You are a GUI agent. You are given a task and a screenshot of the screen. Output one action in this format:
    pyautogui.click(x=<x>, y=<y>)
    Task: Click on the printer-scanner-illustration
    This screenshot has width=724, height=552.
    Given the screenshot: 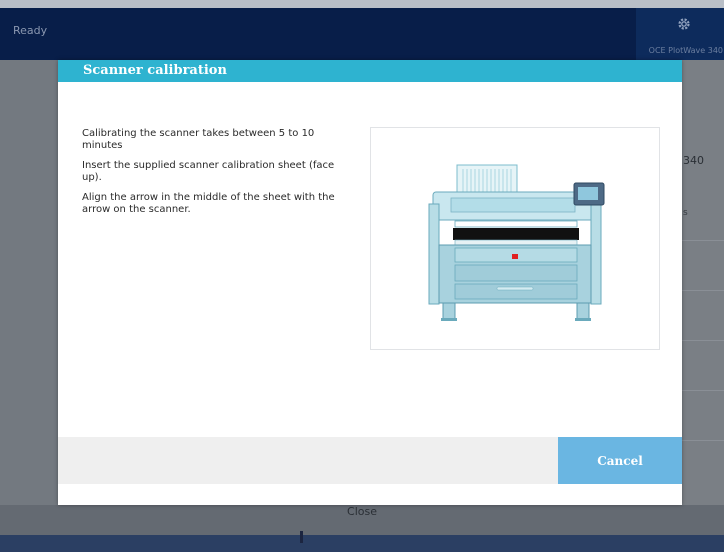 What is the action you would take?
    pyautogui.click(x=516, y=242)
    